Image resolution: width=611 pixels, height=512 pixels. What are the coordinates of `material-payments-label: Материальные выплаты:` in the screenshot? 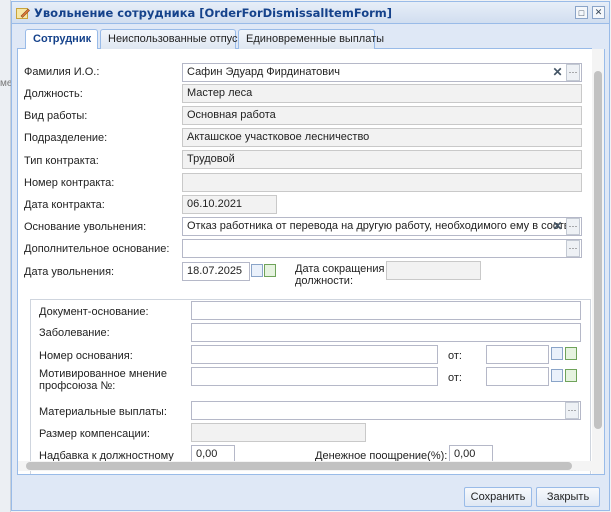 It's located at (103, 412).